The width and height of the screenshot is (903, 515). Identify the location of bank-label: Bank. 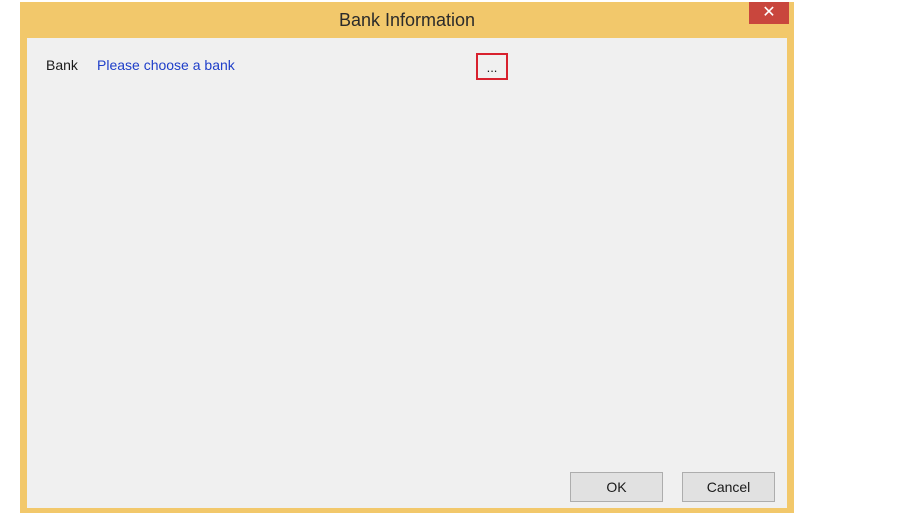
(62, 65).